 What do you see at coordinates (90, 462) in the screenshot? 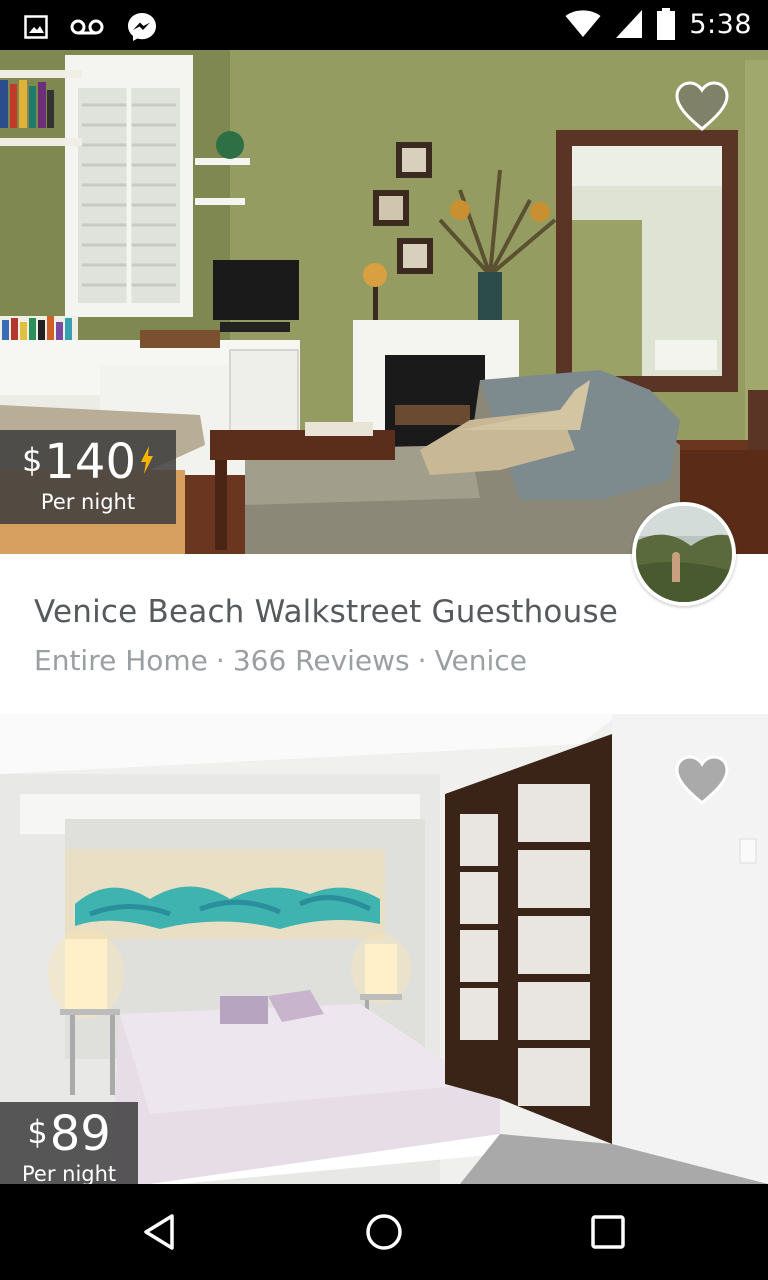
I see `price-amount: 140` at bounding box center [90, 462].